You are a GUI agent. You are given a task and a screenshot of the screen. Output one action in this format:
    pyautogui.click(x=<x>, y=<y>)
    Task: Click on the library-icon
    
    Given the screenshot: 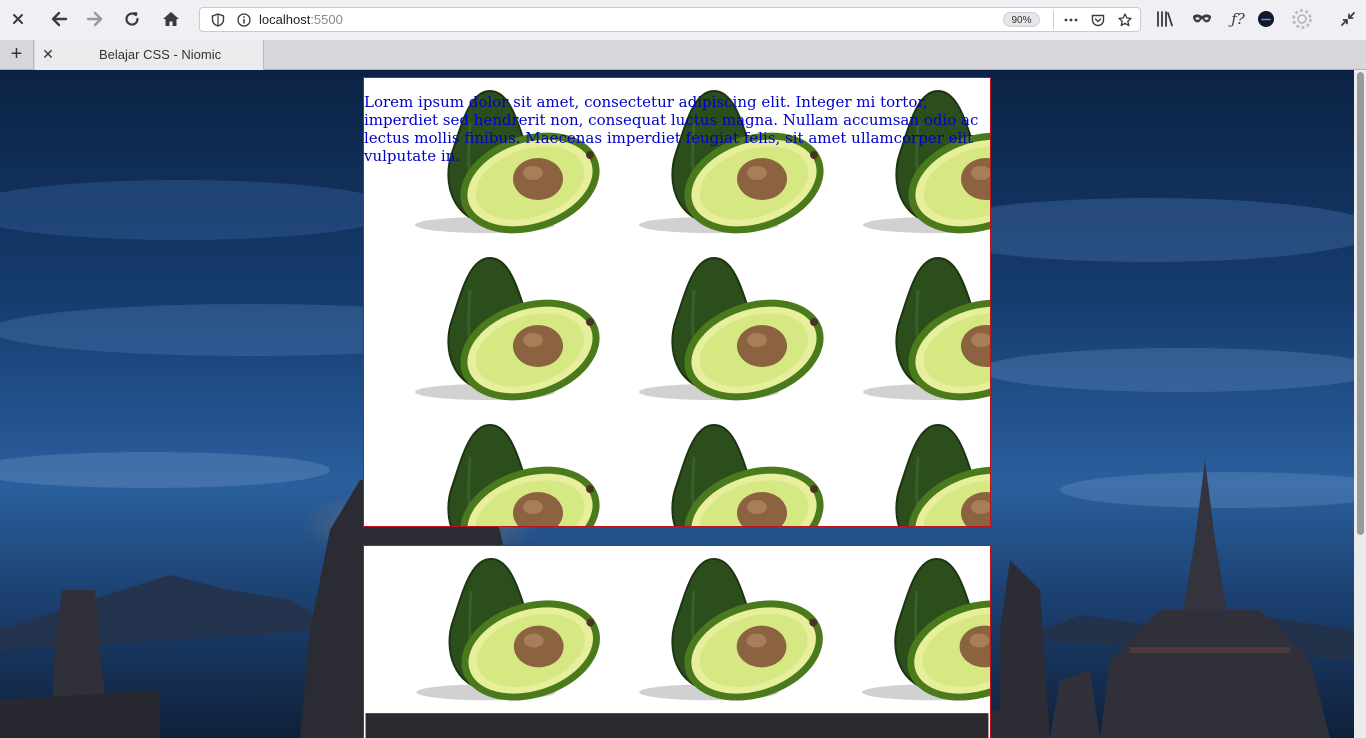 What is the action you would take?
    pyautogui.click(x=1165, y=19)
    